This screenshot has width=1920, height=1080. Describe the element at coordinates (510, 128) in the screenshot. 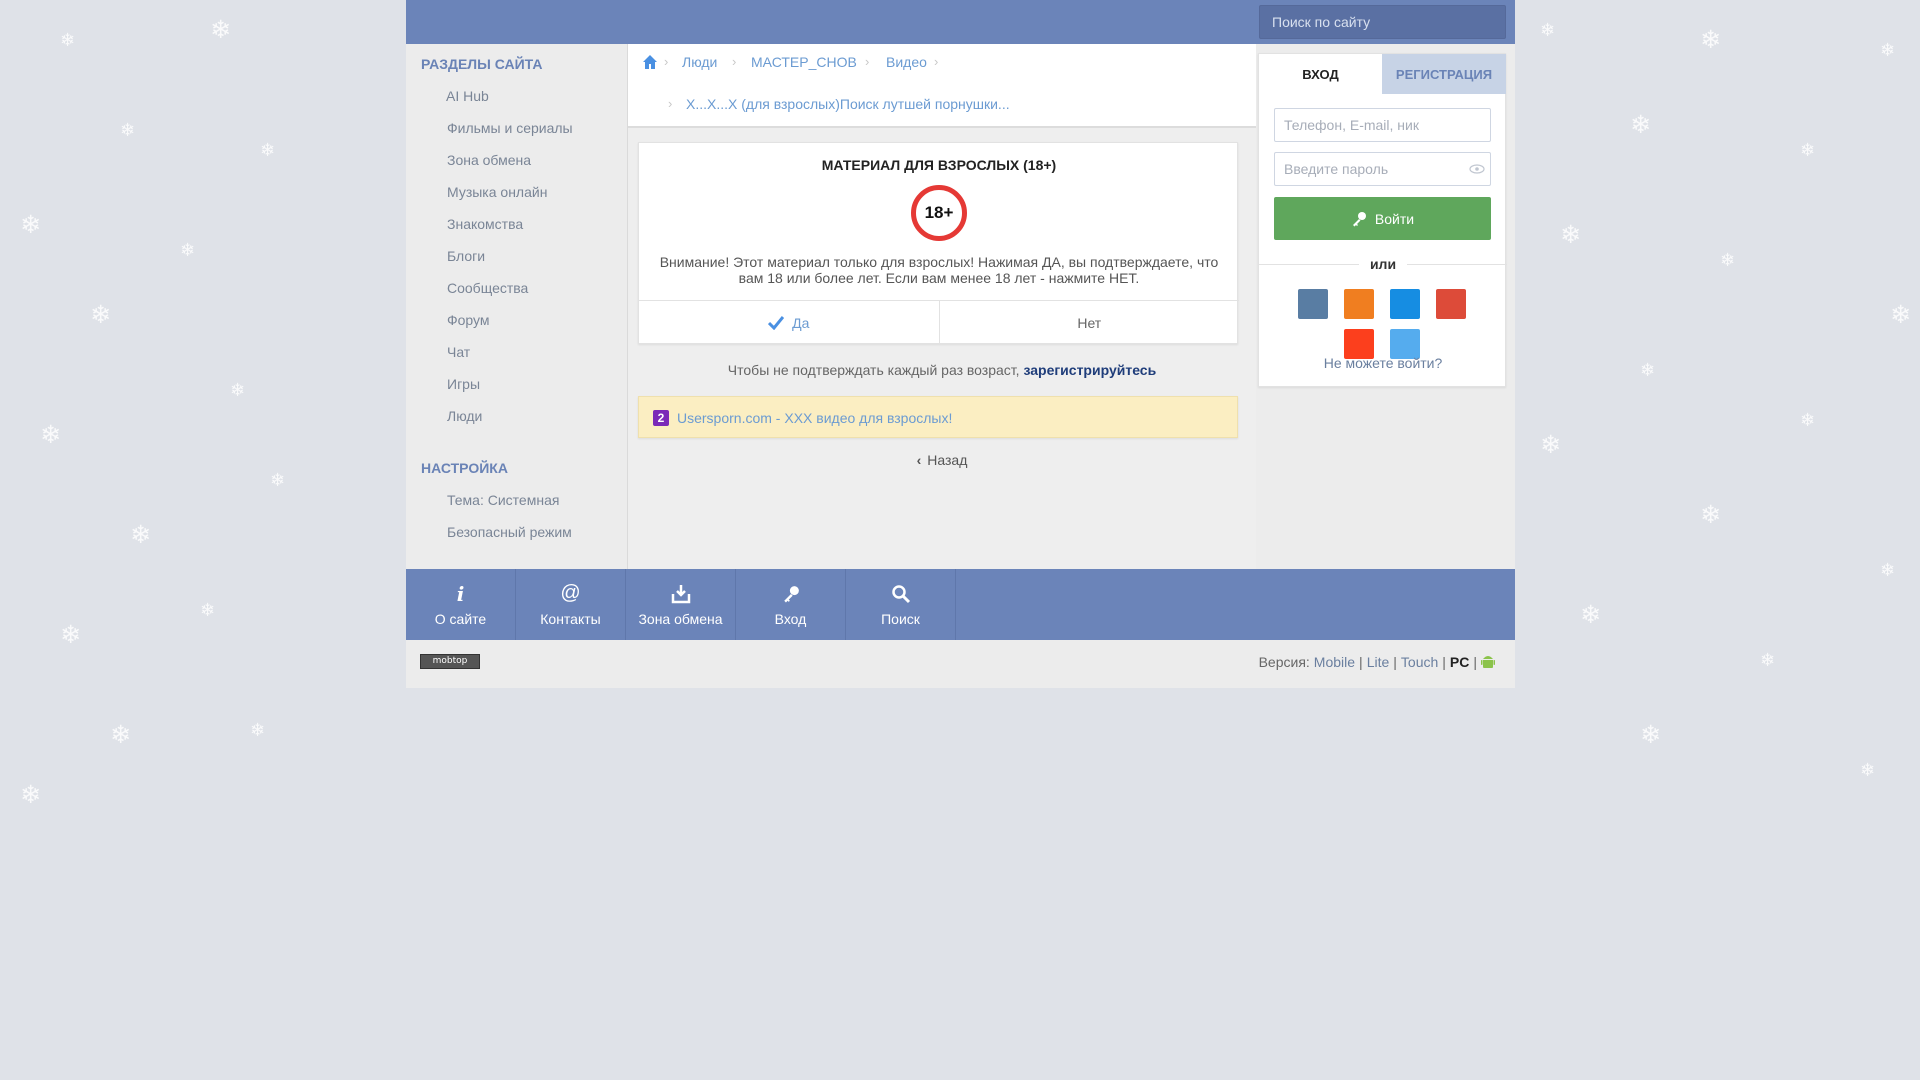

I see `sidebar-item-movies: Фильмы и сериалы` at that location.